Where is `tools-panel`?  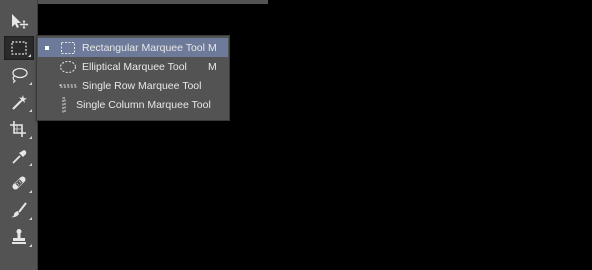
tools-panel is located at coordinates (19, 135).